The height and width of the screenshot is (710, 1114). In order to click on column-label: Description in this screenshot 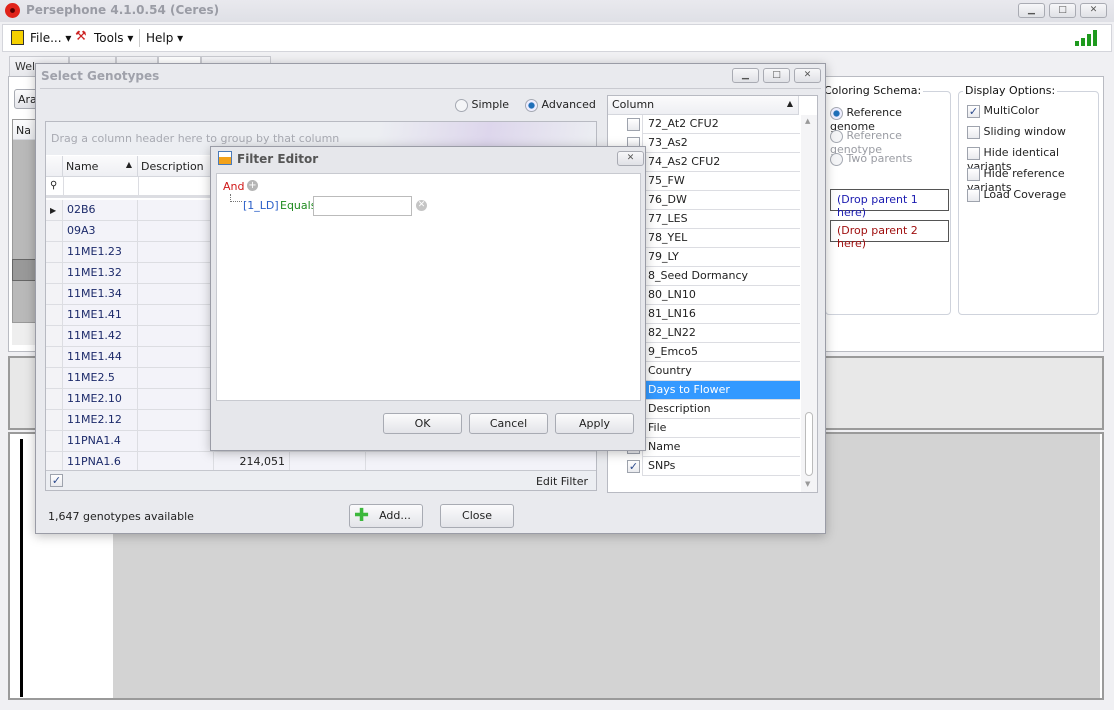, I will do `click(721, 409)`.